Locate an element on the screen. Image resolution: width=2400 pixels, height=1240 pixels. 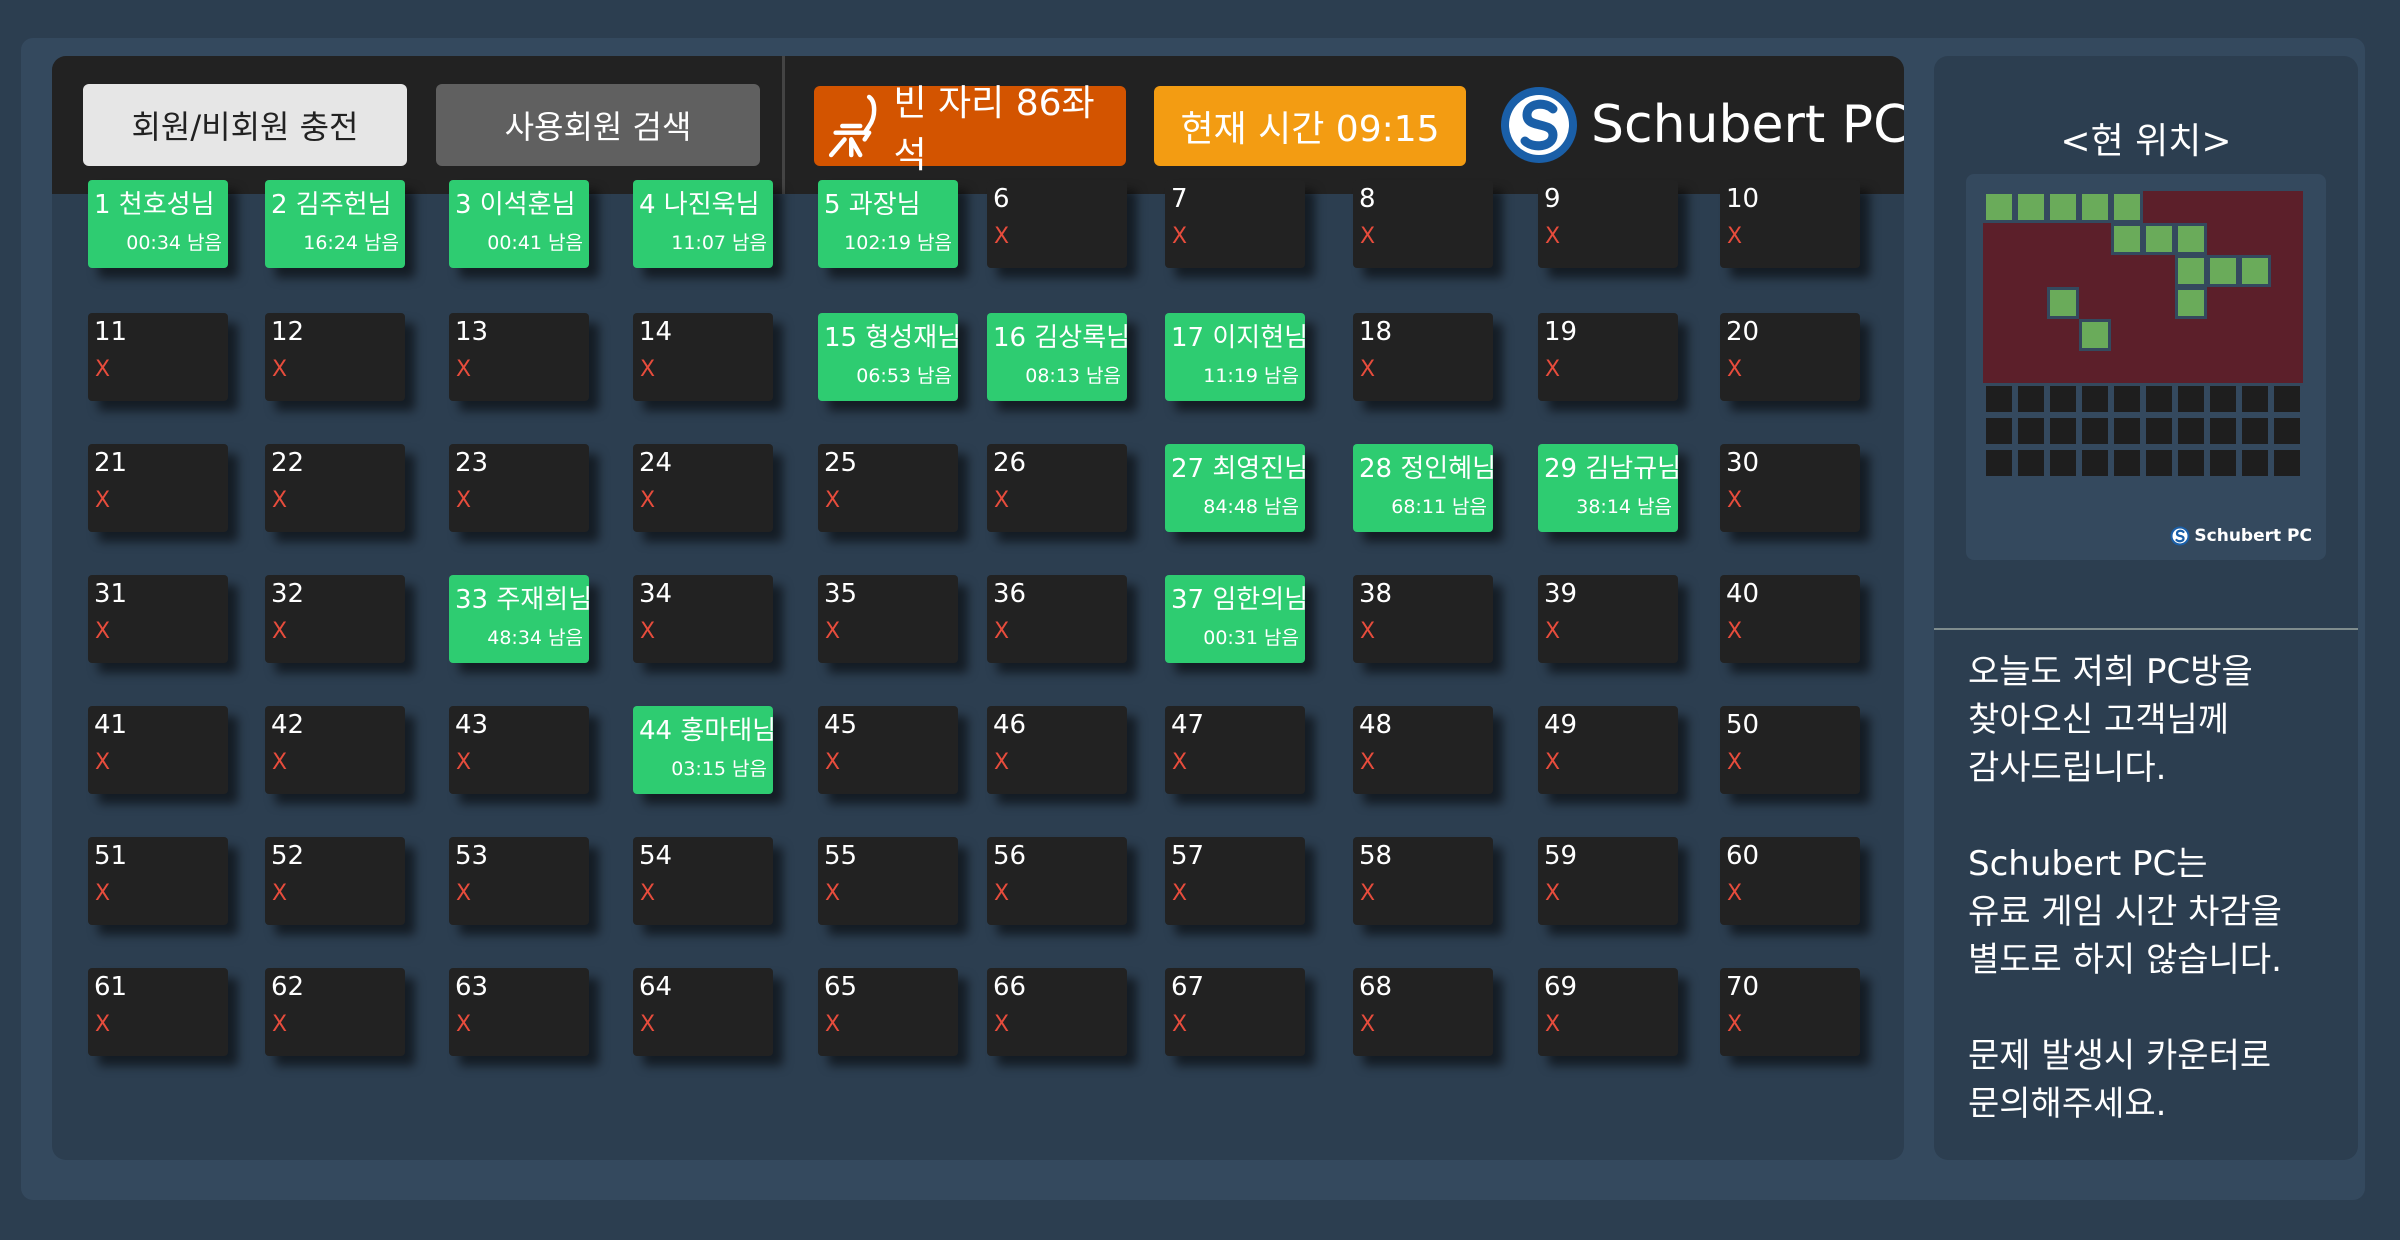
seat-29: 29 김남규님 38:14 남음 is located at coordinates (1609, 488).